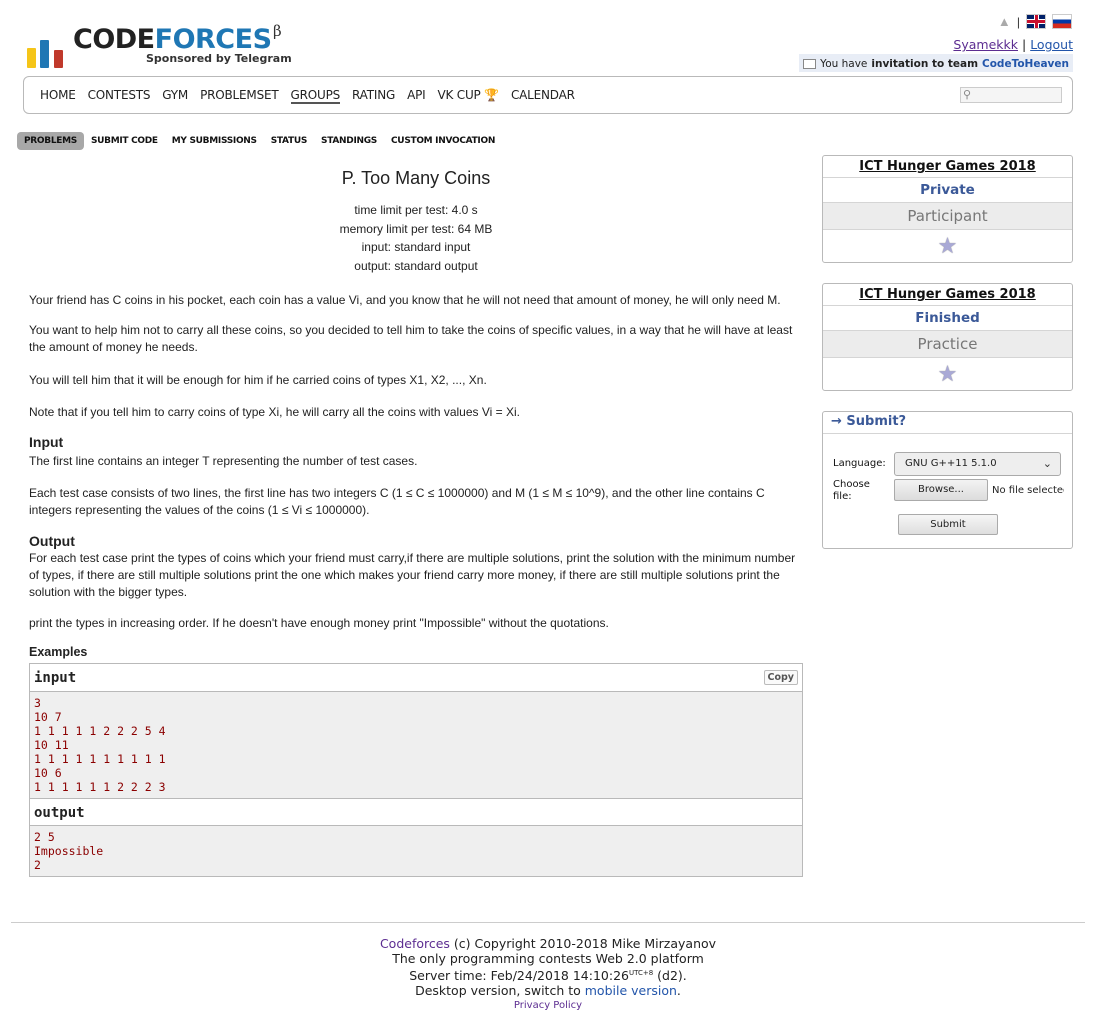 Image resolution: width=1096 pixels, height=1013 pixels. I want to click on desktop-version-text: Desktop version, switch to, so click(500, 991).